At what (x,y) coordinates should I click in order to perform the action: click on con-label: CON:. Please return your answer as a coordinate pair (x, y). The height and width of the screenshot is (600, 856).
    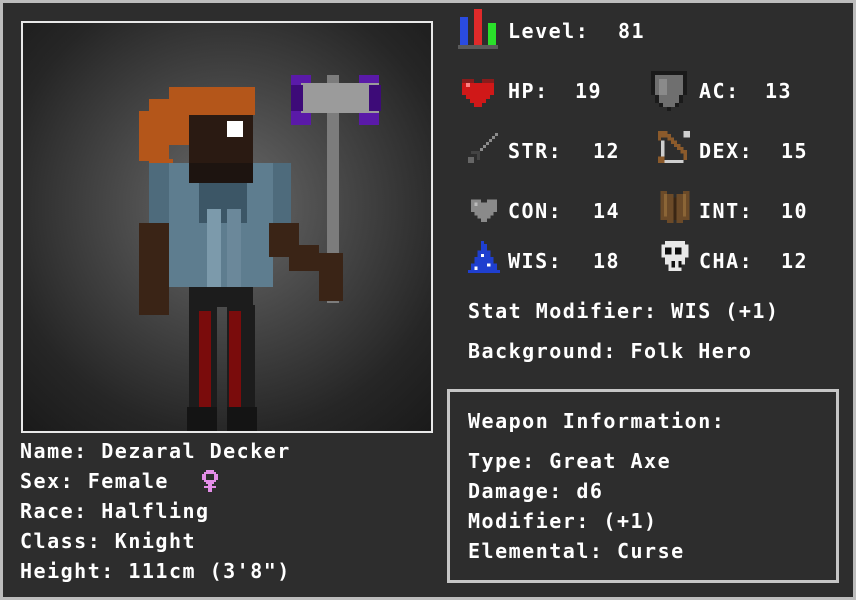
    Looking at the image, I should click on (535, 211).